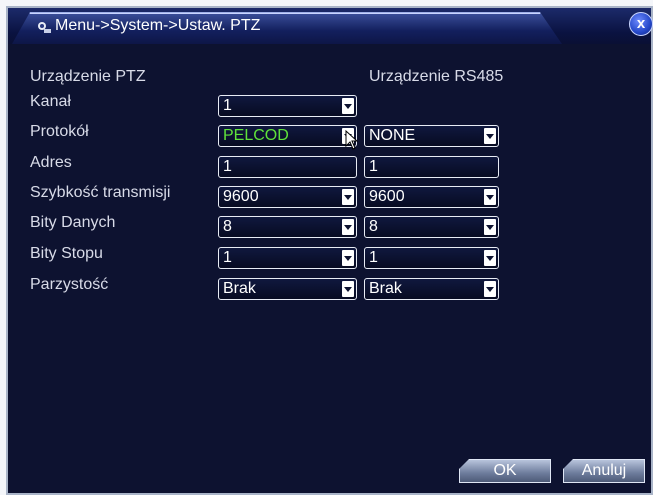 The width and height of the screenshot is (653, 495). What do you see at coordinates (431, 258) in the screenshot?
I see `rs485-stop-bits-select: 1` at bounding box center [431, 258].